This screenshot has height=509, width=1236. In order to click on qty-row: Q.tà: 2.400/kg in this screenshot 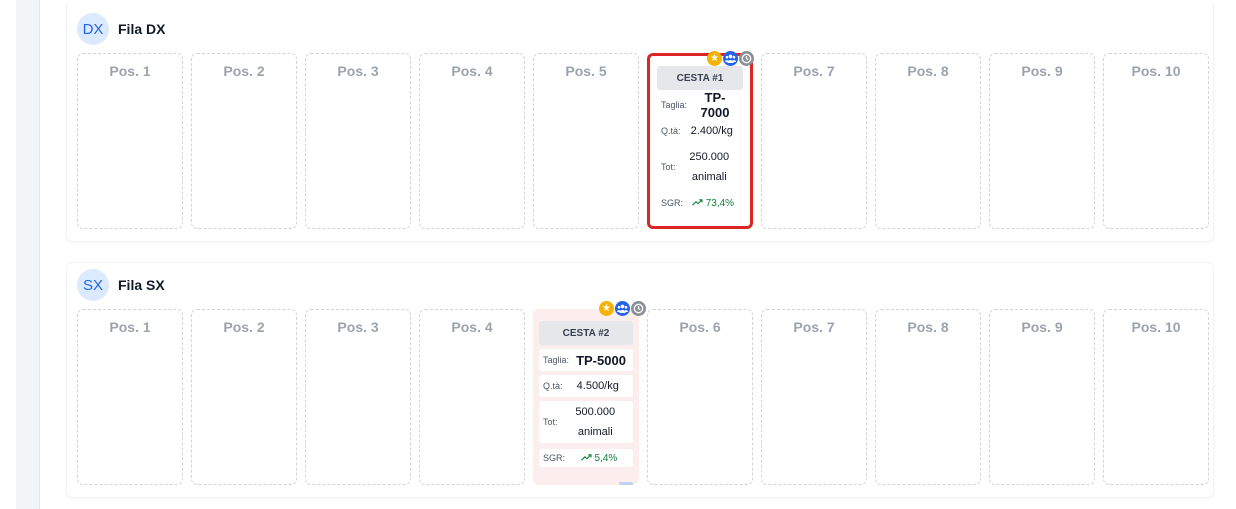, I will do `click(700, 131)`.